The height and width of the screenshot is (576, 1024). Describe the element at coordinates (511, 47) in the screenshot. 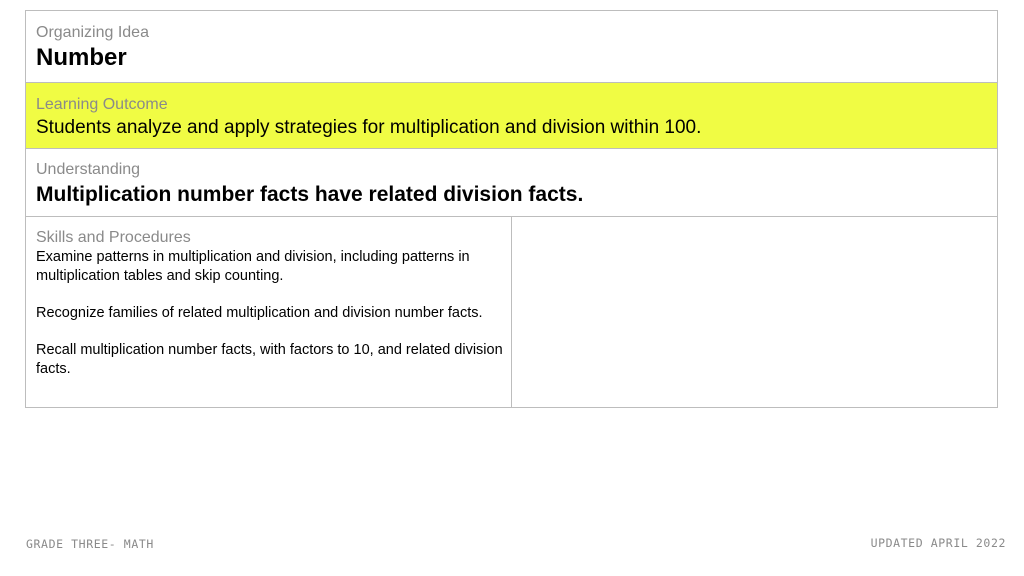

I see `organizing-idea-row: Organizing Idea Number` at that location.